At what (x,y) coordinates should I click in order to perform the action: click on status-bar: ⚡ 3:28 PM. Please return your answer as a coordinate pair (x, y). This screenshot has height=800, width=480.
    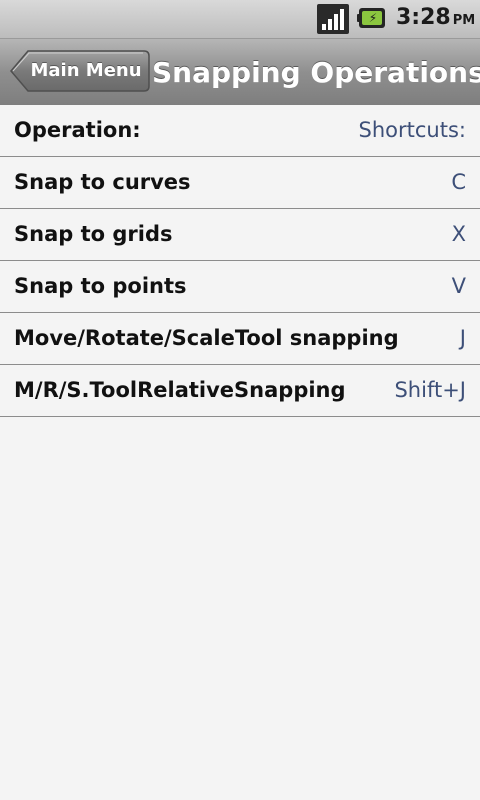
    Looking at the image, I should click on (240, 19).